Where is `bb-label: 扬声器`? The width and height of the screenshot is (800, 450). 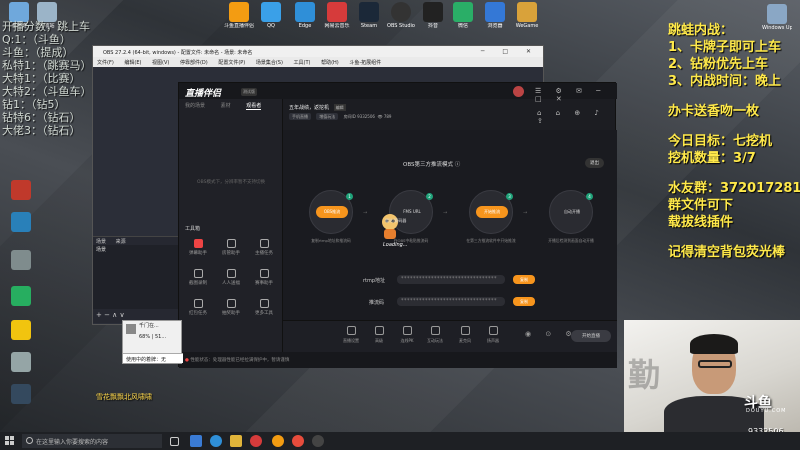
bb-label: 扬声器 is located at coordinates (493, 340).